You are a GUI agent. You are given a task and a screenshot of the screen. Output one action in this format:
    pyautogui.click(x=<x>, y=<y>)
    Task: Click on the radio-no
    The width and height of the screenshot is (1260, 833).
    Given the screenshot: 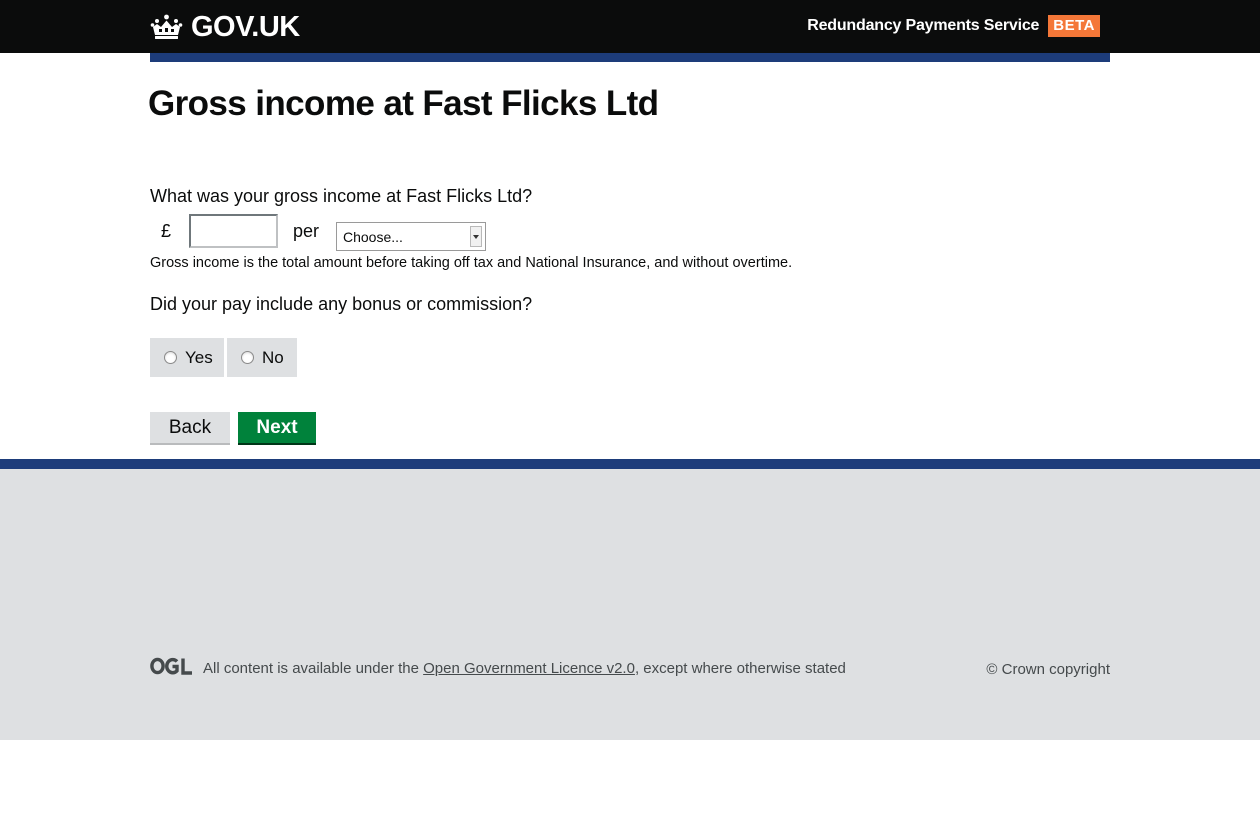 What is the action you would take?
    pyautogui.click(x=247, y=357)
    